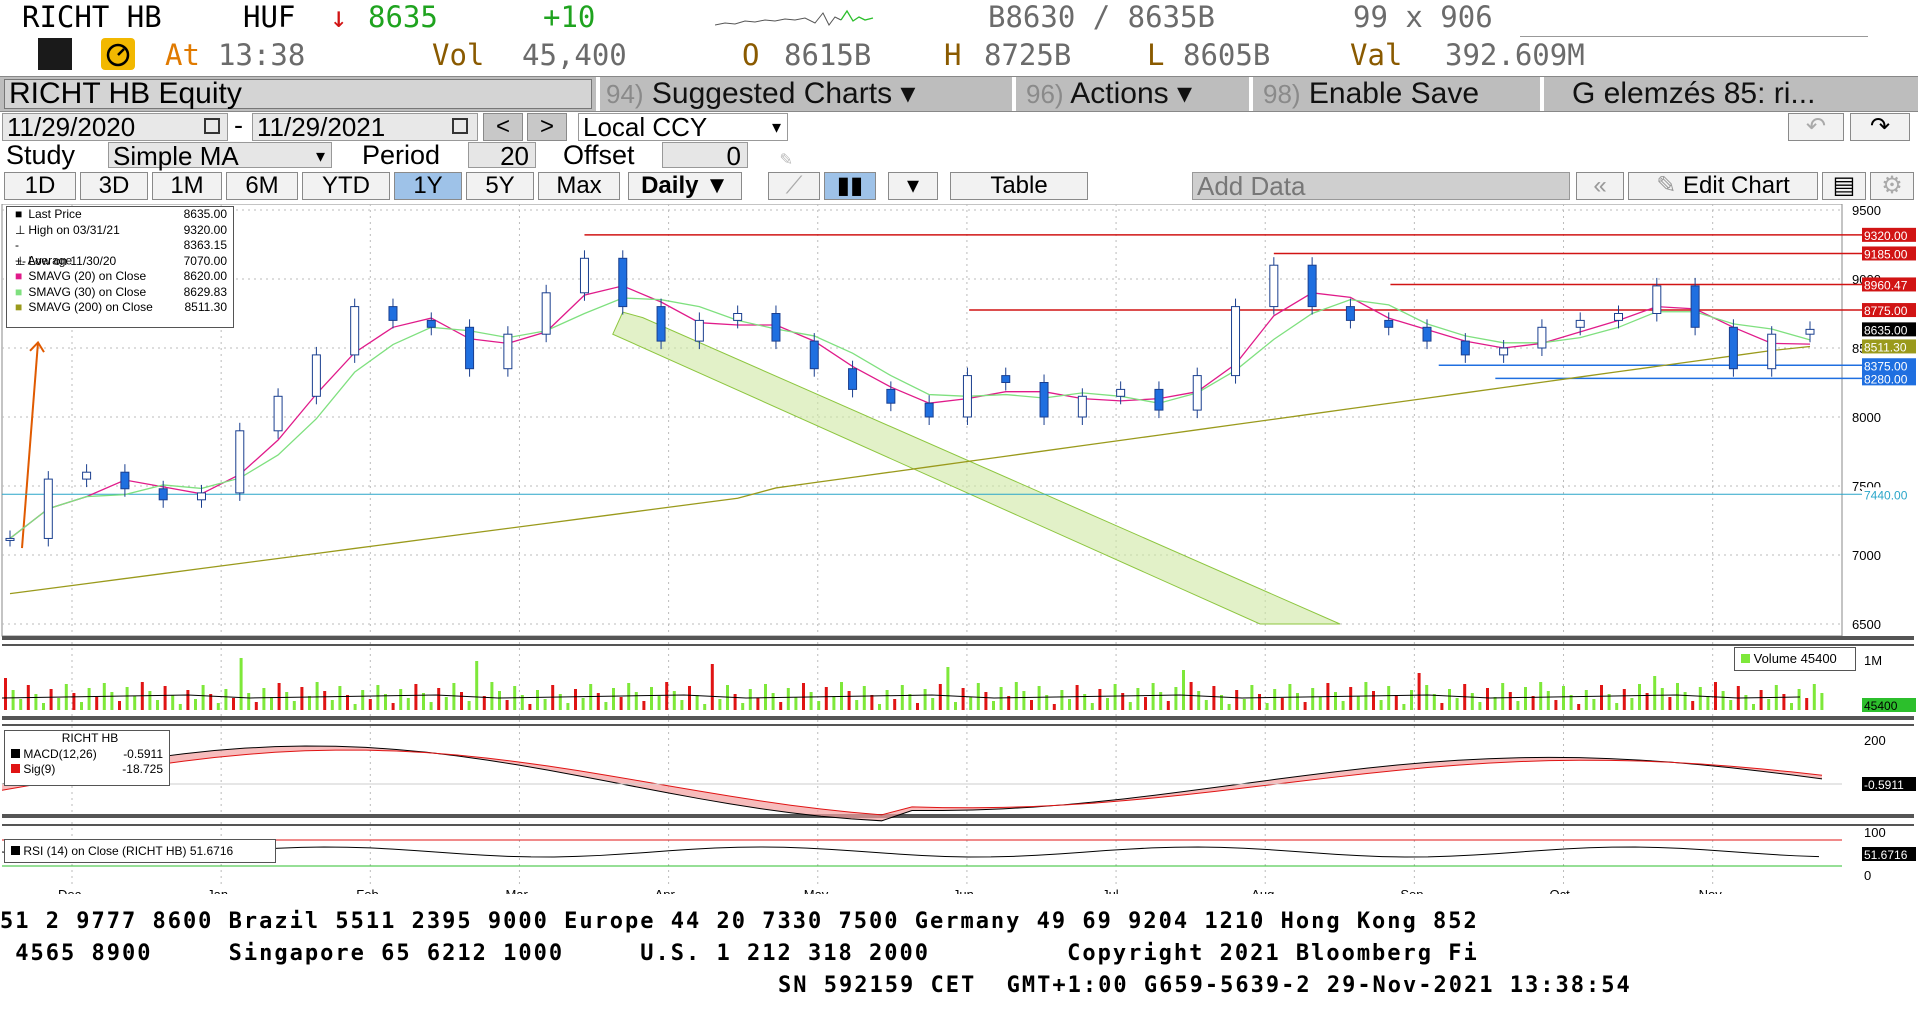  Describe the element at coordinates (1816, 127) in the screenshot. I see `undo-button: ↶` at that location.